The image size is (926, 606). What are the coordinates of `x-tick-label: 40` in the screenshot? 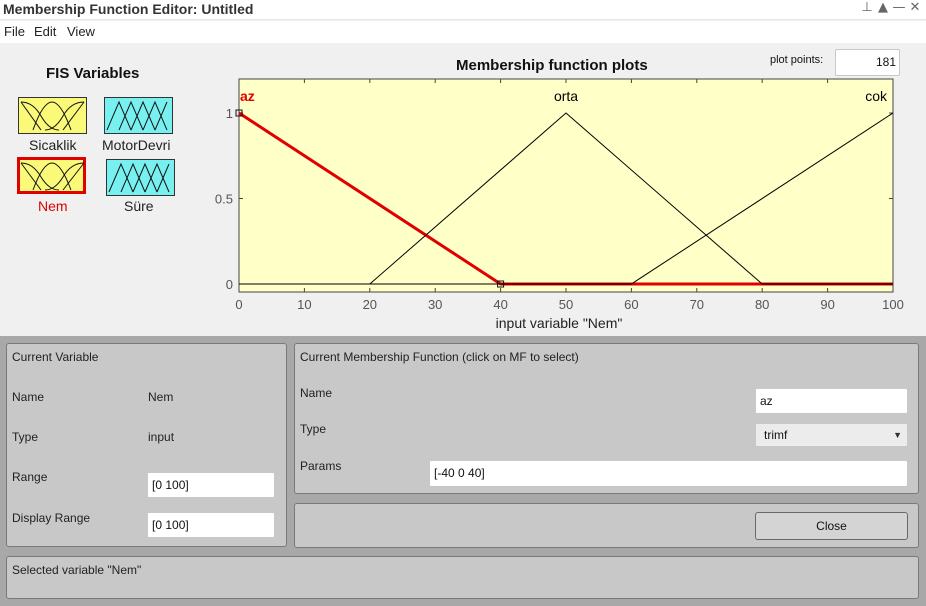 It's located at (500, 304).